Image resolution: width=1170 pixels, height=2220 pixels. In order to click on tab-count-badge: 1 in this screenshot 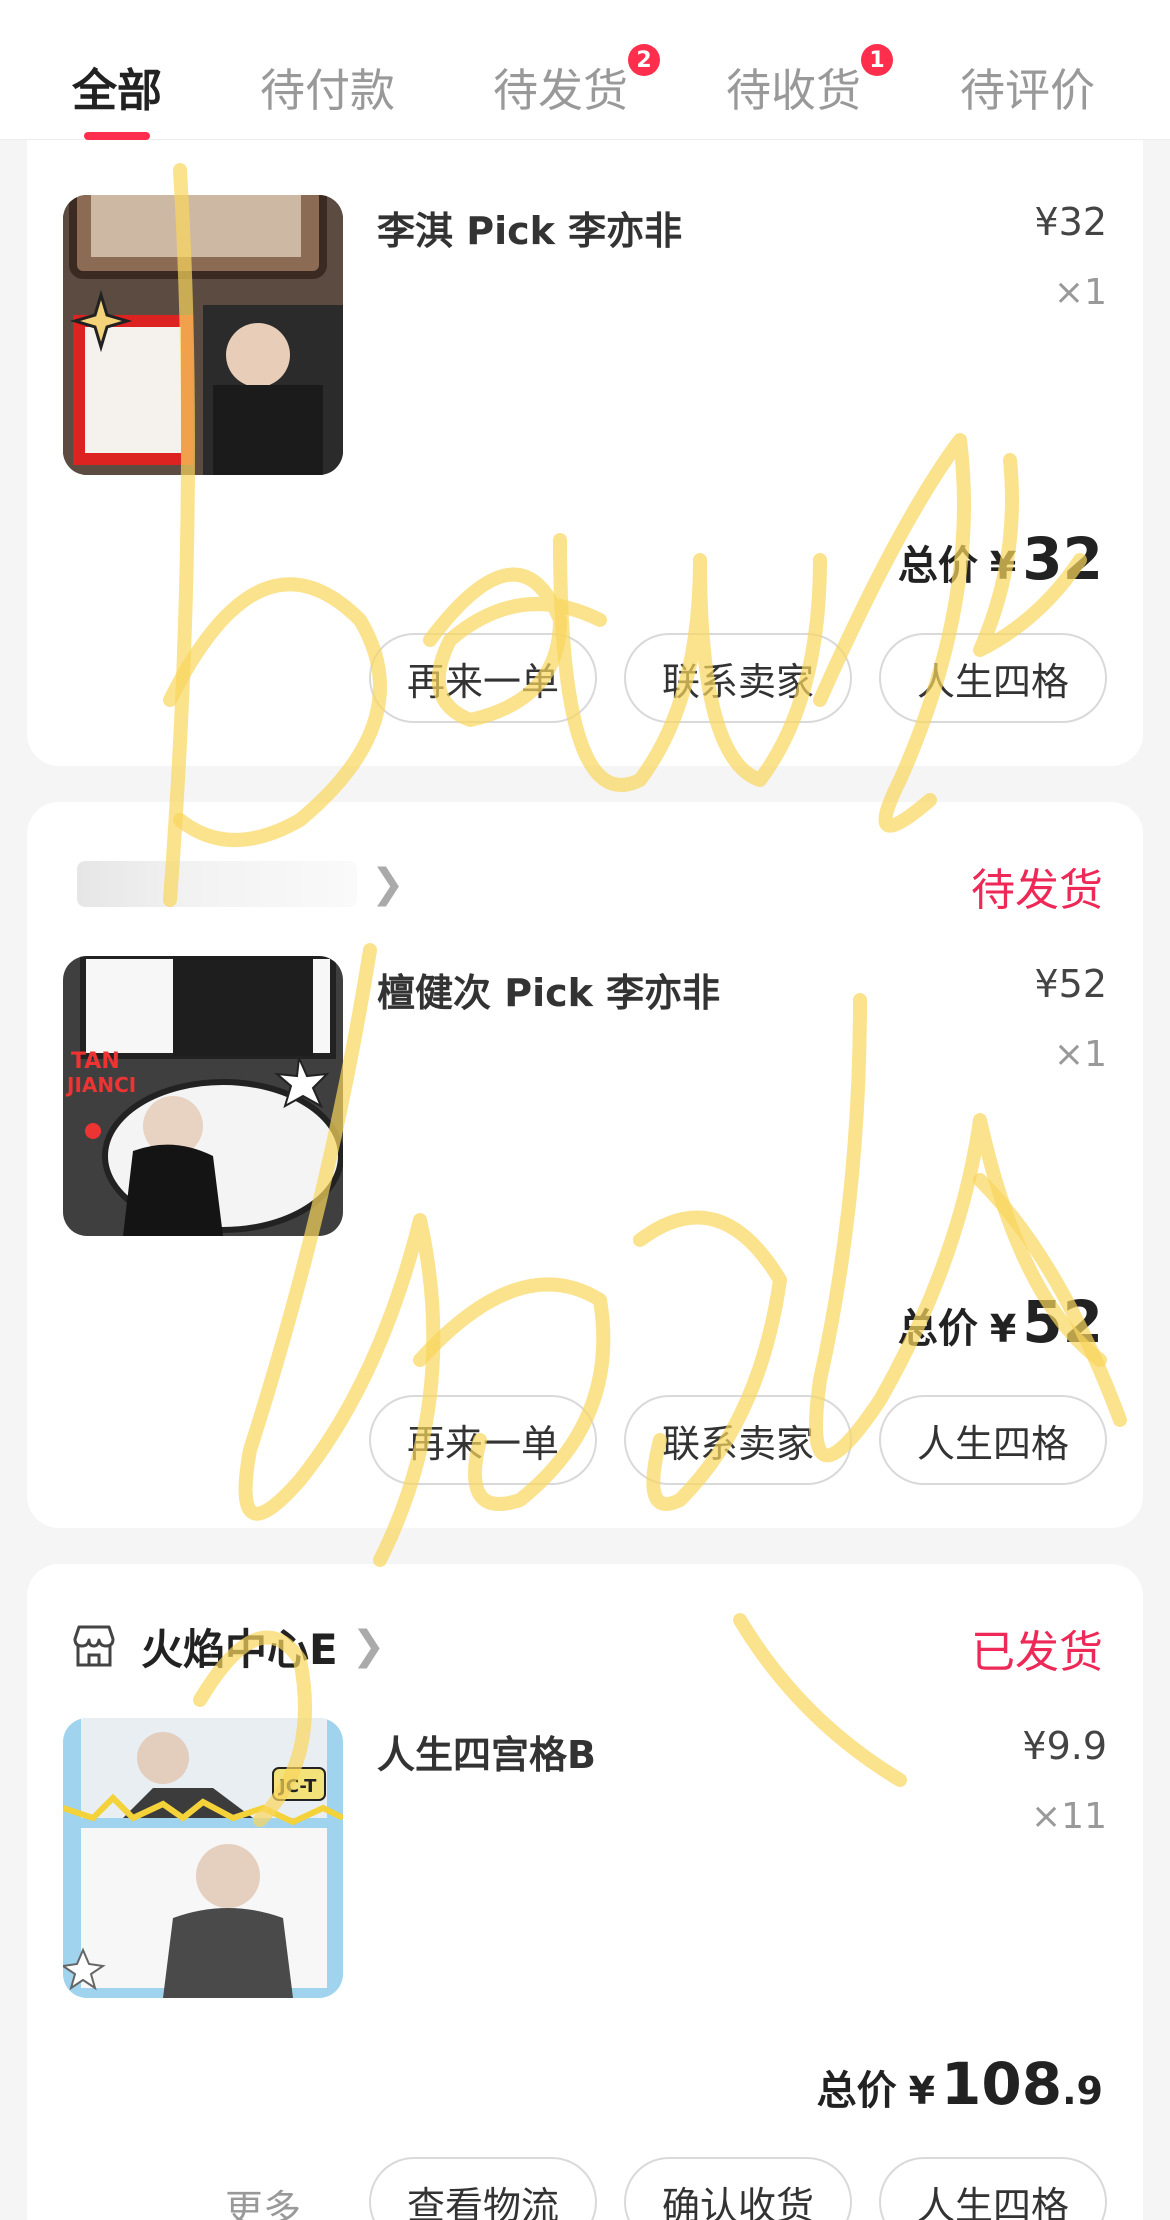, I will do `click(877, 60)`.